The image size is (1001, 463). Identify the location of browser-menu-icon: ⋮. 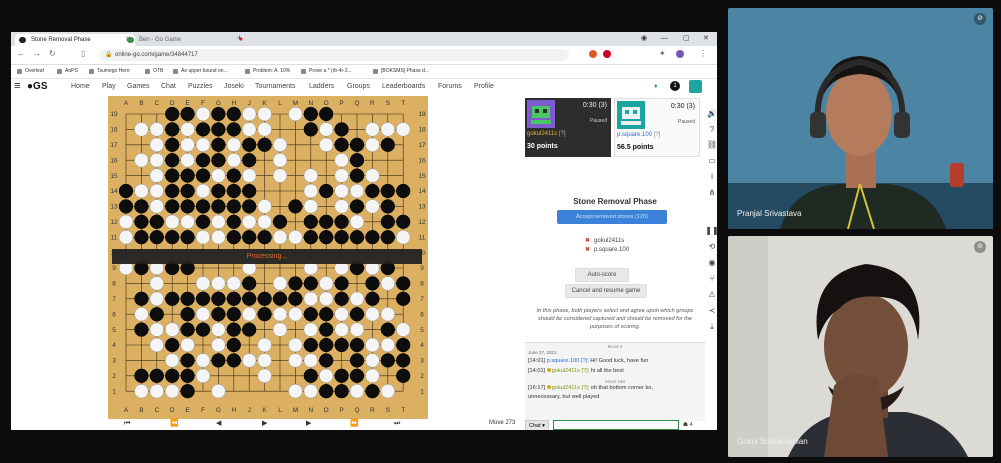
(703, 53).